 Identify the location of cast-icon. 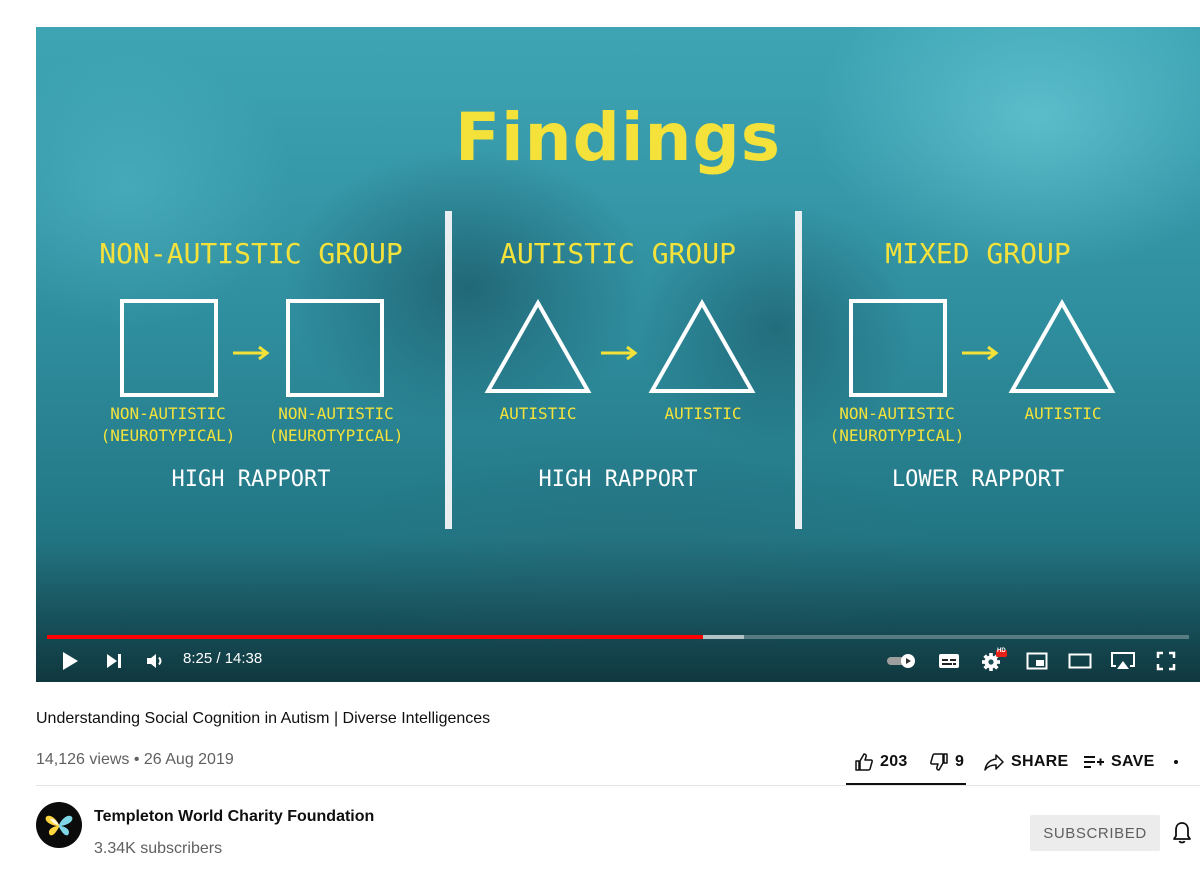
(1123, 660).